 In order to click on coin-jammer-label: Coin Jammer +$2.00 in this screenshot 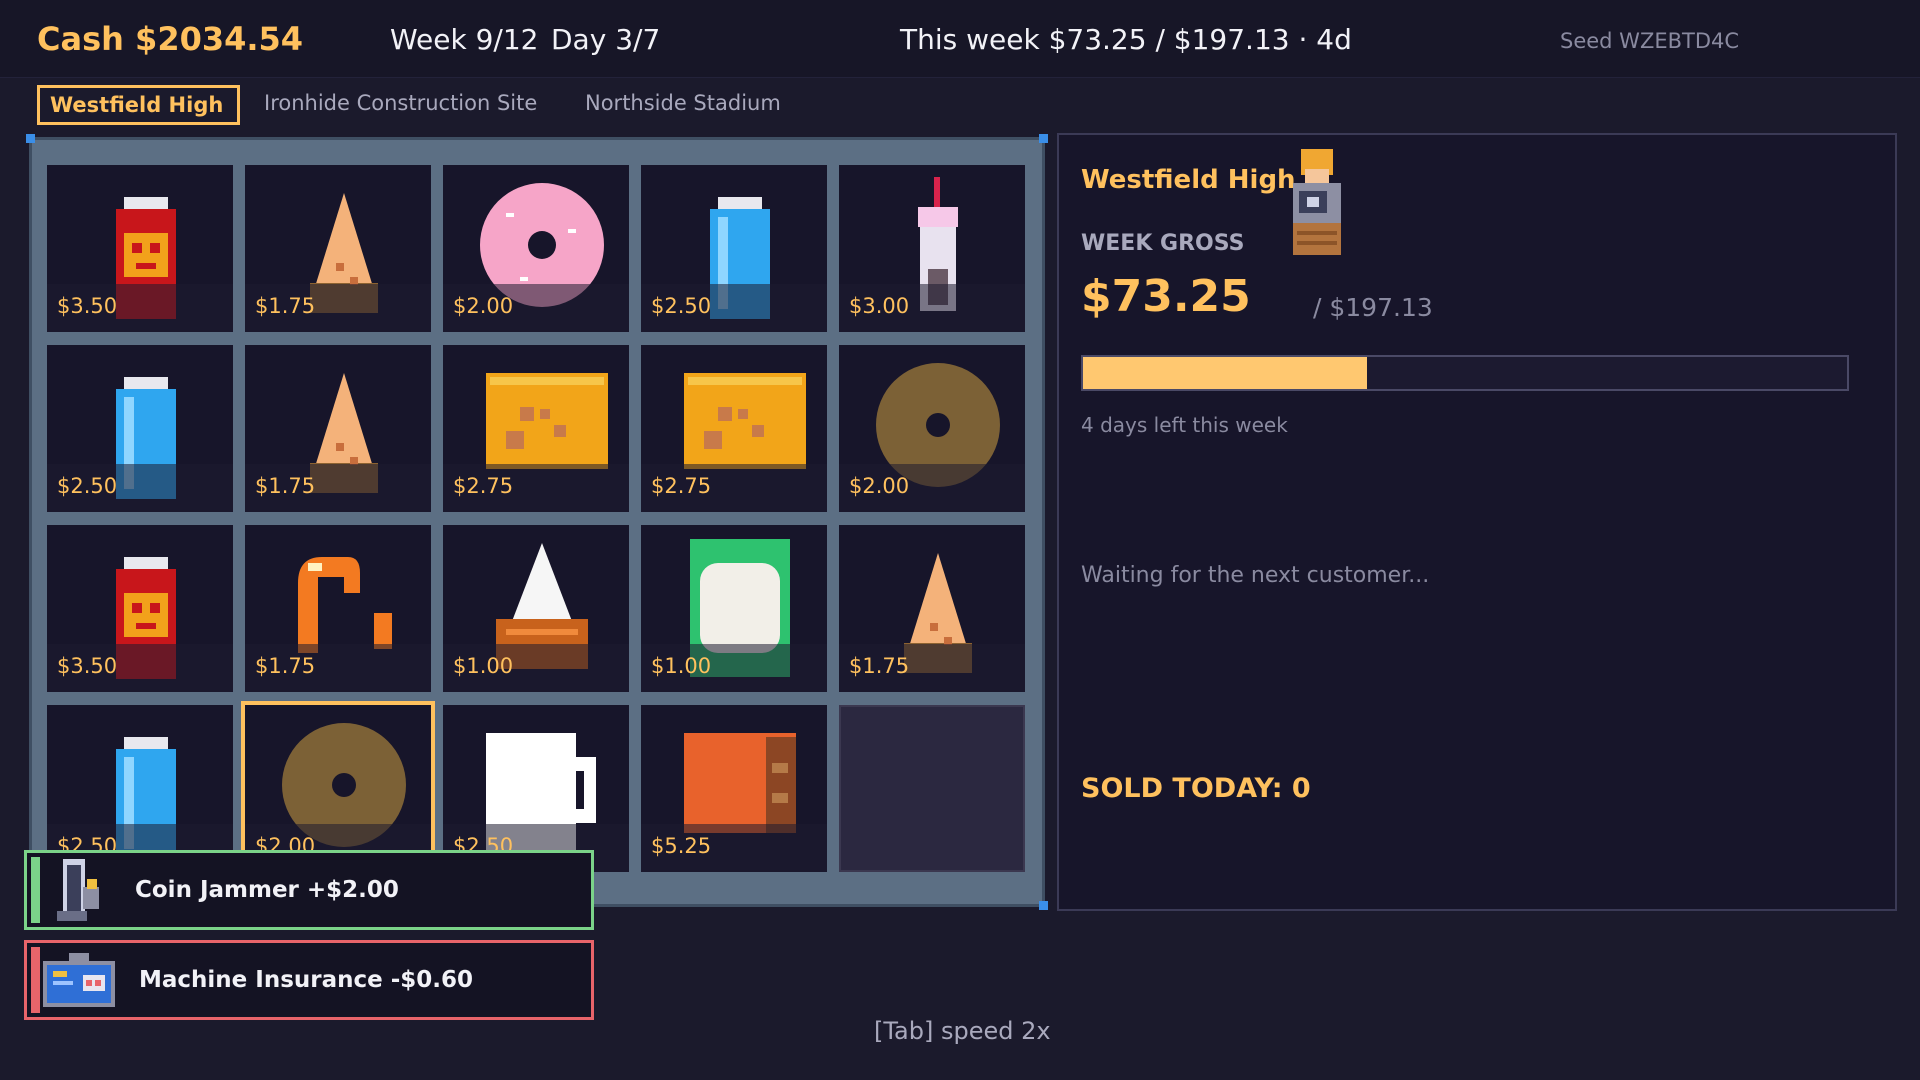, I will do `click(267, 890)`.